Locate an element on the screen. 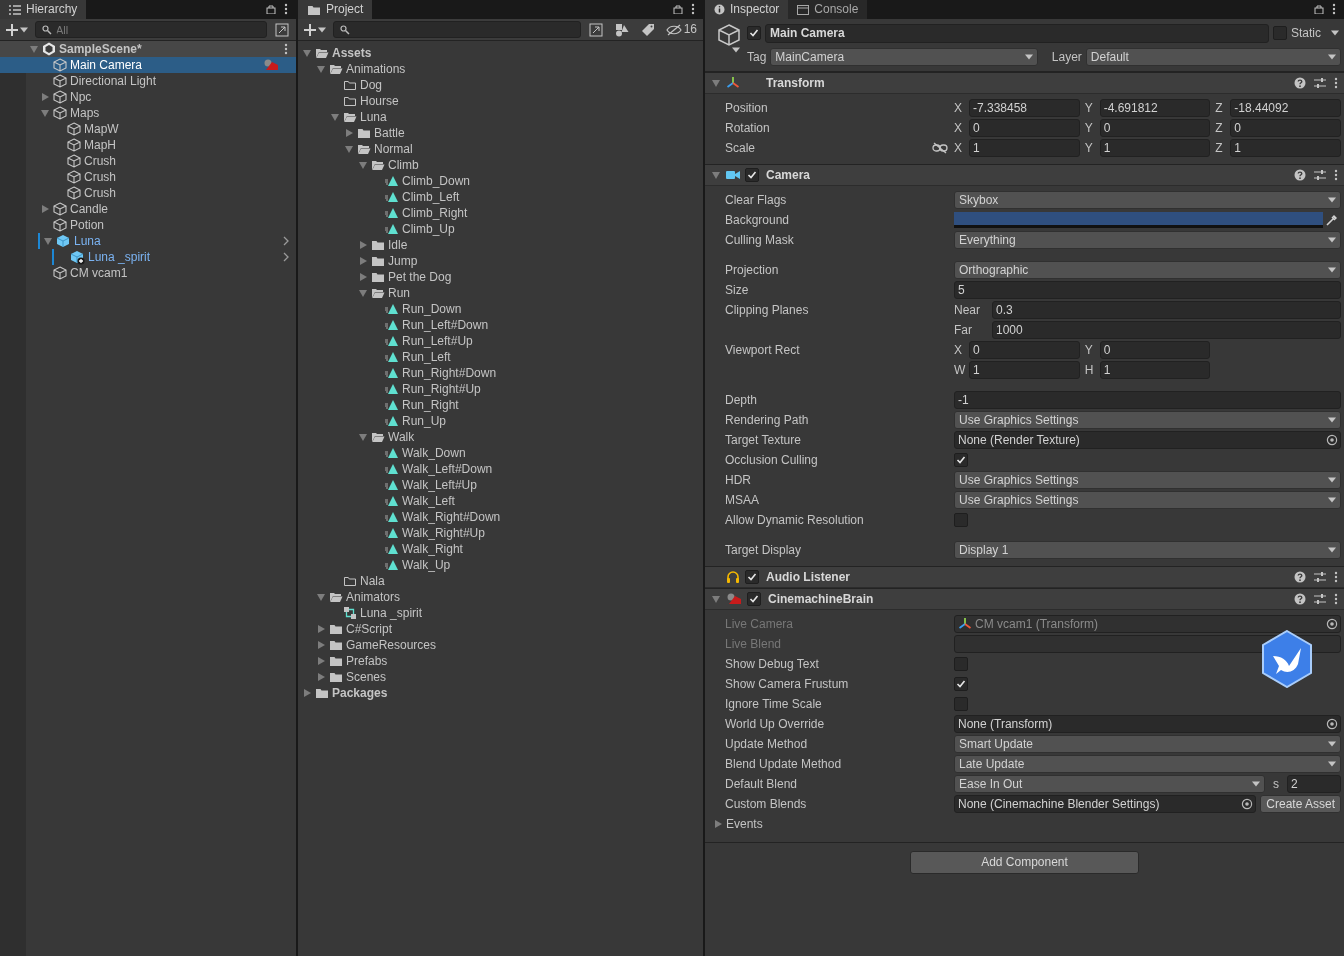  input-field: -4.691812 is located at coordinates (1155, 108).